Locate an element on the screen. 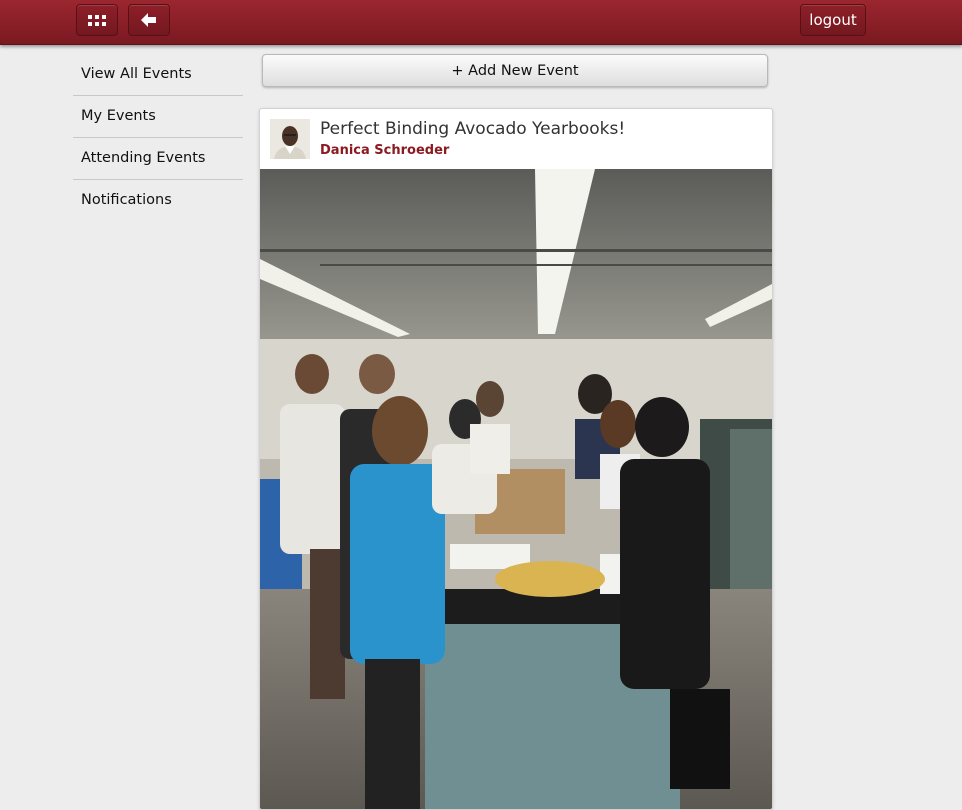 This screenshot has height=810, width=962. sidebar-item-my-events: My Events is located at coordinates (158, 117).